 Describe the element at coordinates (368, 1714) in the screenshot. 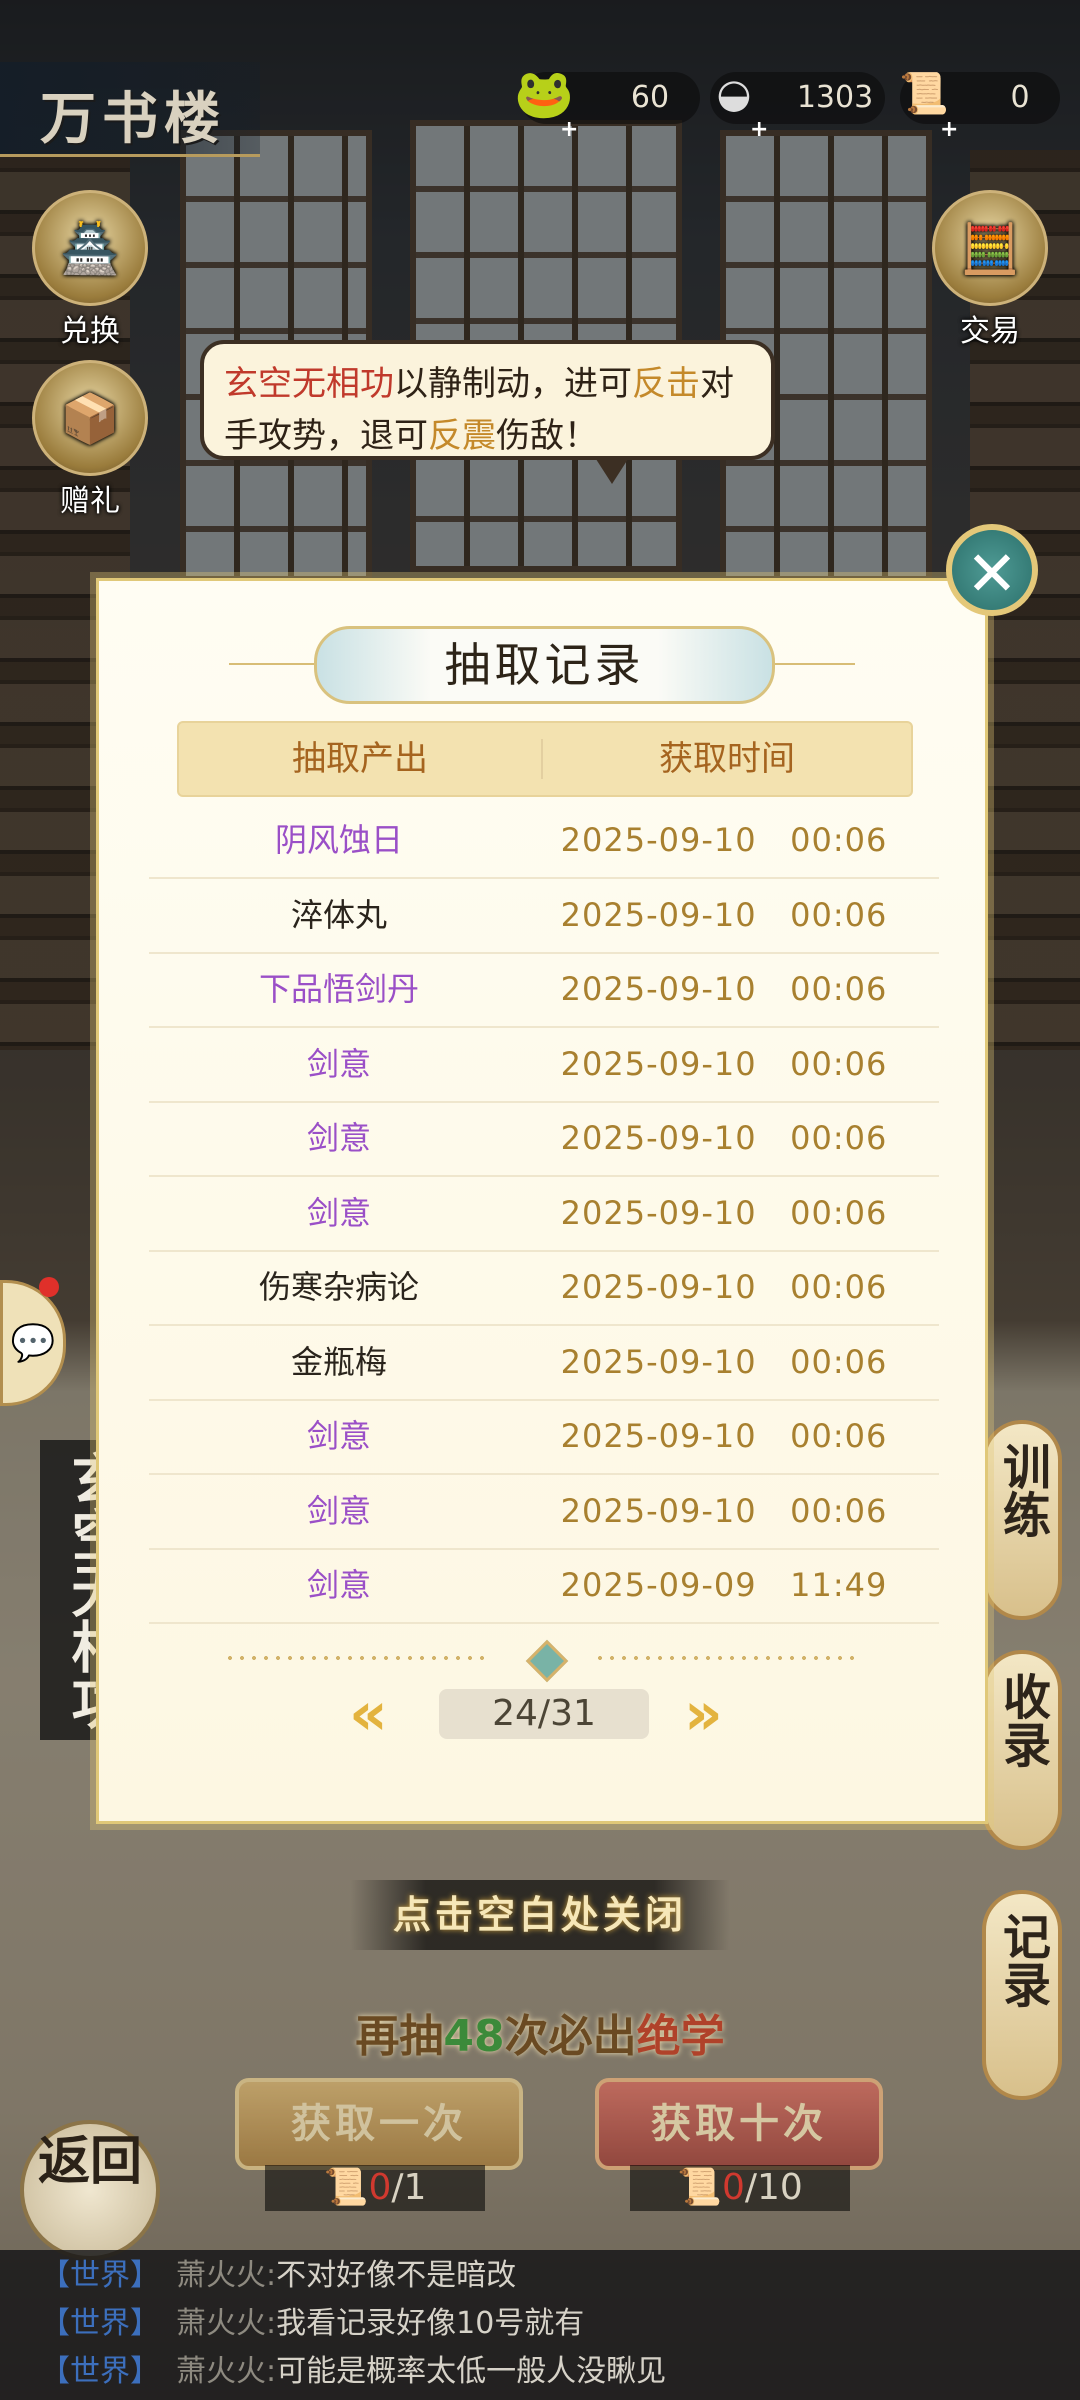

I see `prev-page-icon: «` at that location.